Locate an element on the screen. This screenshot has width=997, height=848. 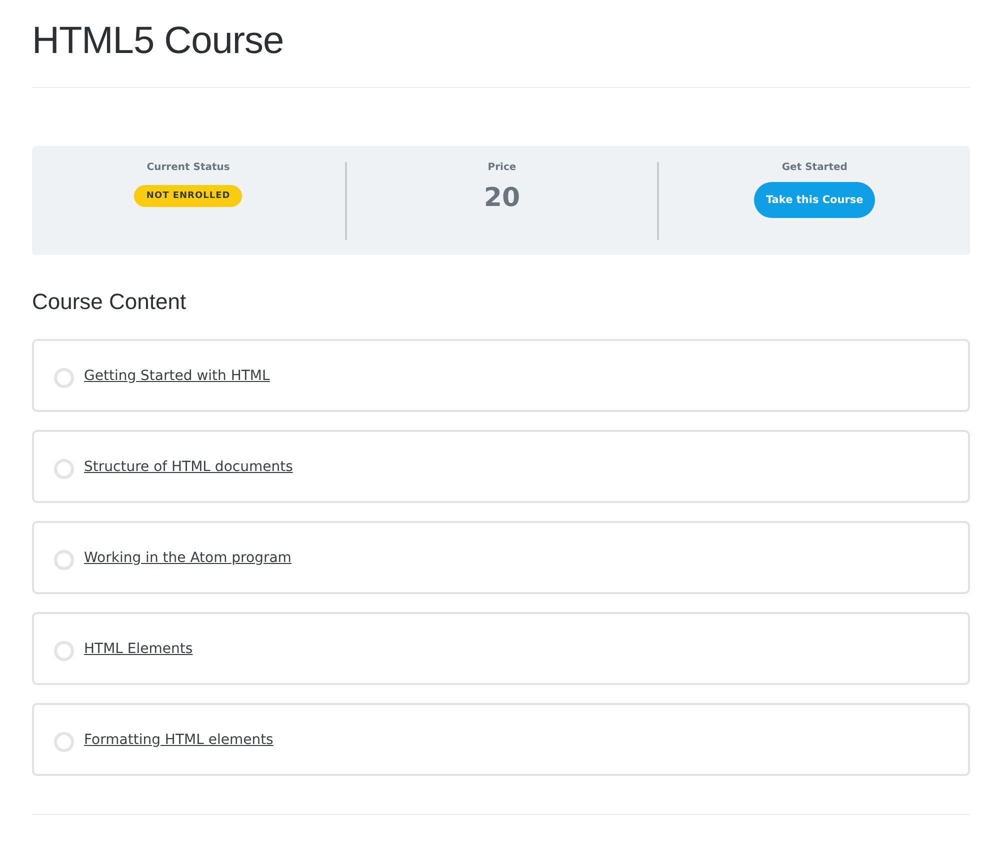
section-heading: Course Content is located at coordinates (110, 302).